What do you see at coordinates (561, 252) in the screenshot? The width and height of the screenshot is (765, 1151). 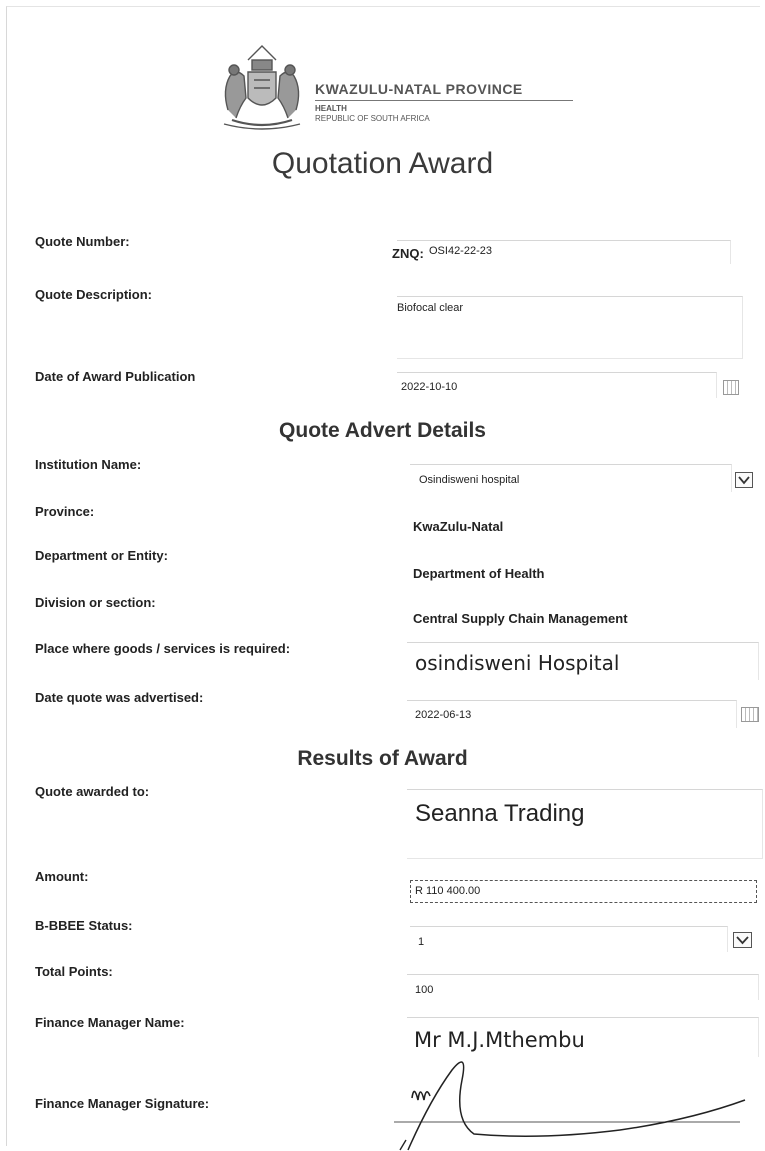 I see `quote-number-field: ZNQ: OSI42-22-23` at bounding box center [561, 252].